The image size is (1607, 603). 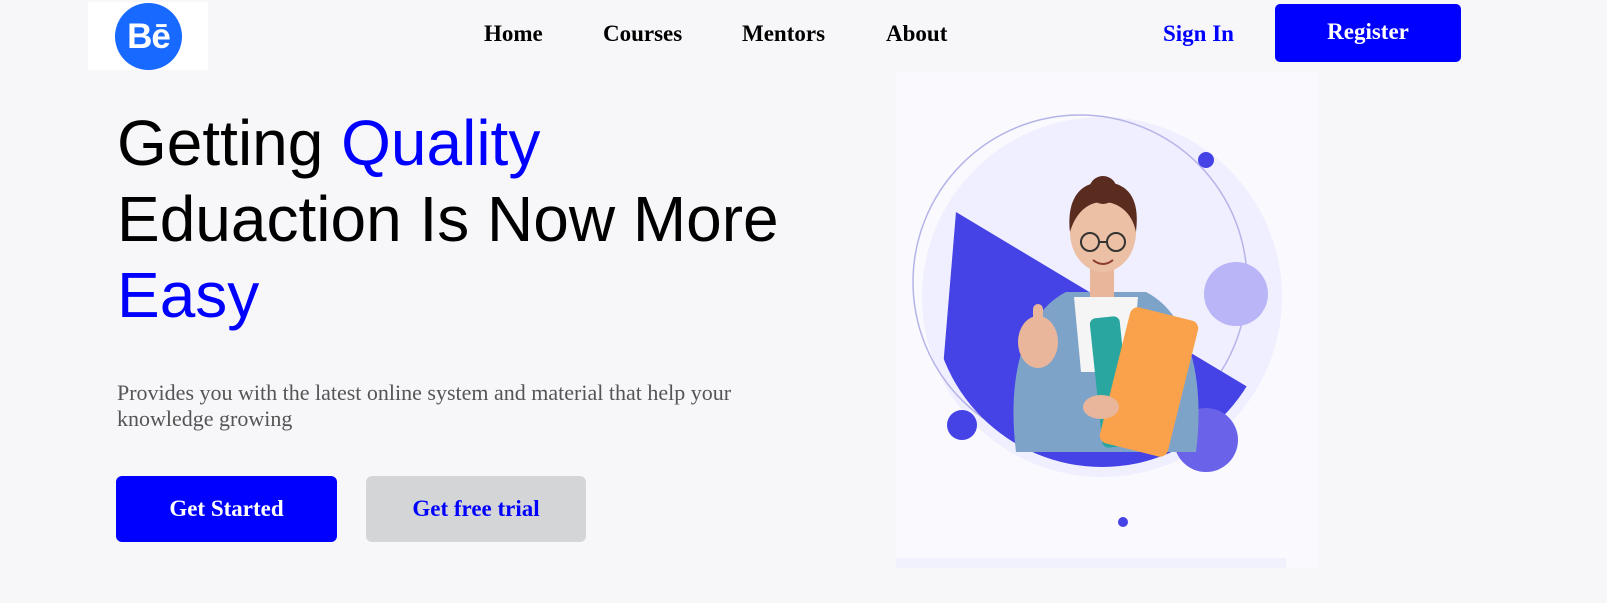 What do you see at coordinates (448, 219) in the screenshot?
I see `headline-part2: Eduaction Is Now More` at bounding box center [448, 219].